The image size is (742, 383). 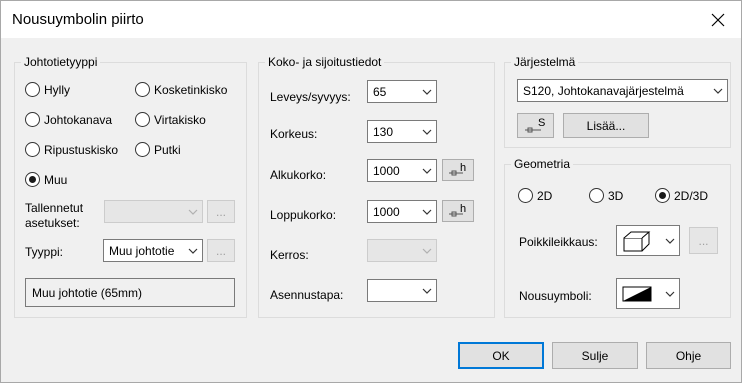 I want to click on sulje-button-label: Sulje, so click(x=595, y=355).